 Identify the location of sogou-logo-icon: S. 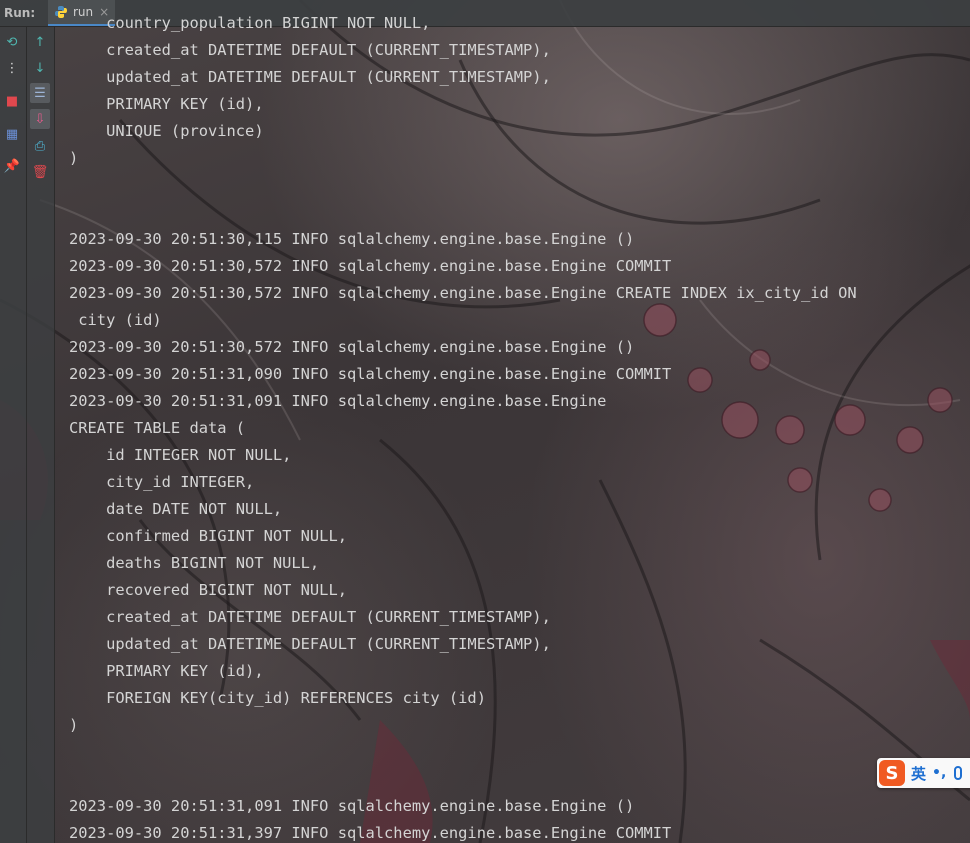
(892, 773).